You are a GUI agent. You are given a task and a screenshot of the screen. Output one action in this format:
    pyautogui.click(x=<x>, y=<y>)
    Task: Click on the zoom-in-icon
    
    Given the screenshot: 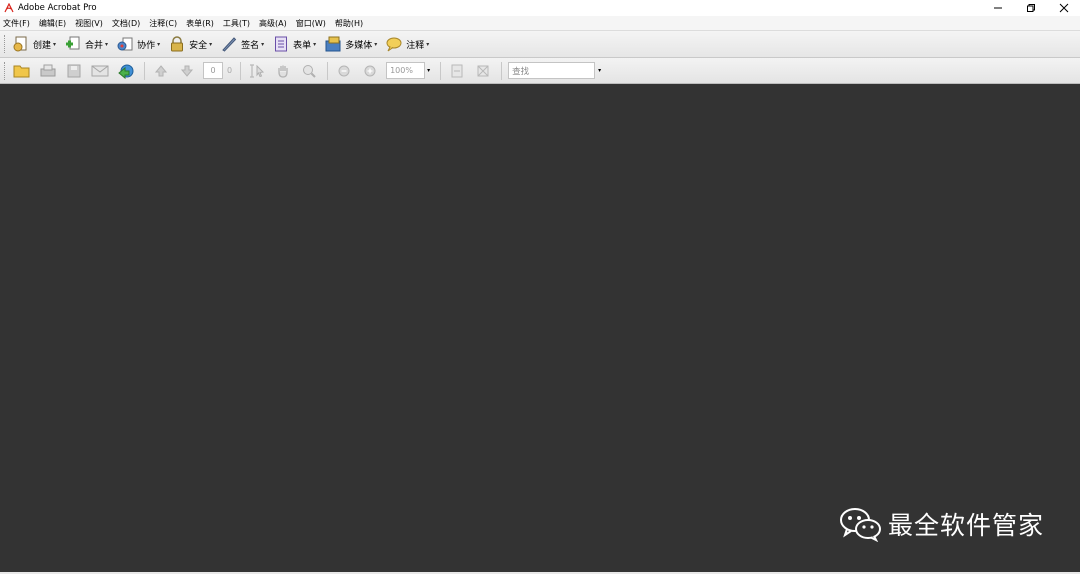 What is the action you would take?
    pyautogui.click(x=370, y=71)
    